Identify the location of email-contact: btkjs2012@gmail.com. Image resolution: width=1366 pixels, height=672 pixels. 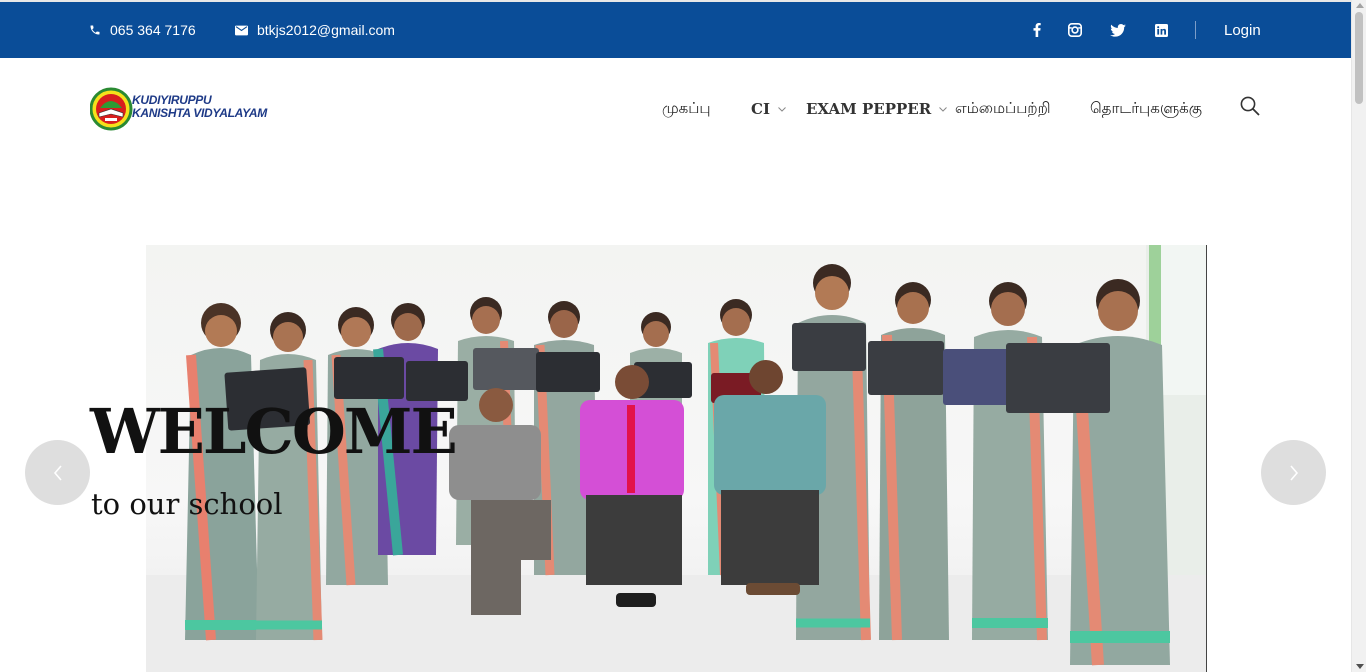
(315, 30).